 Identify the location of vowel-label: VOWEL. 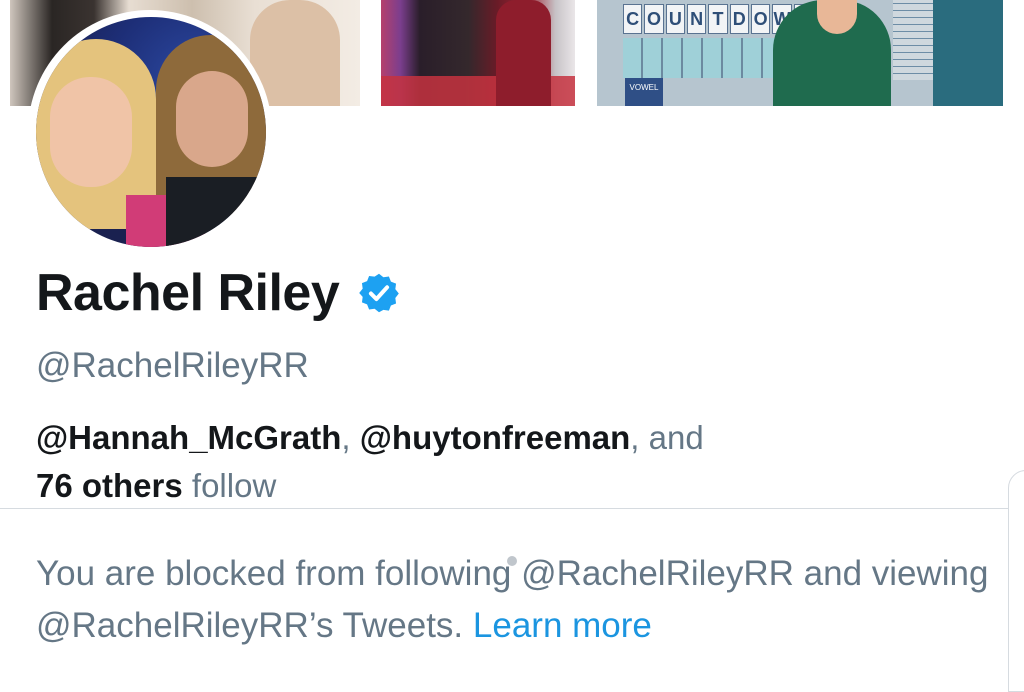
(644, 92).